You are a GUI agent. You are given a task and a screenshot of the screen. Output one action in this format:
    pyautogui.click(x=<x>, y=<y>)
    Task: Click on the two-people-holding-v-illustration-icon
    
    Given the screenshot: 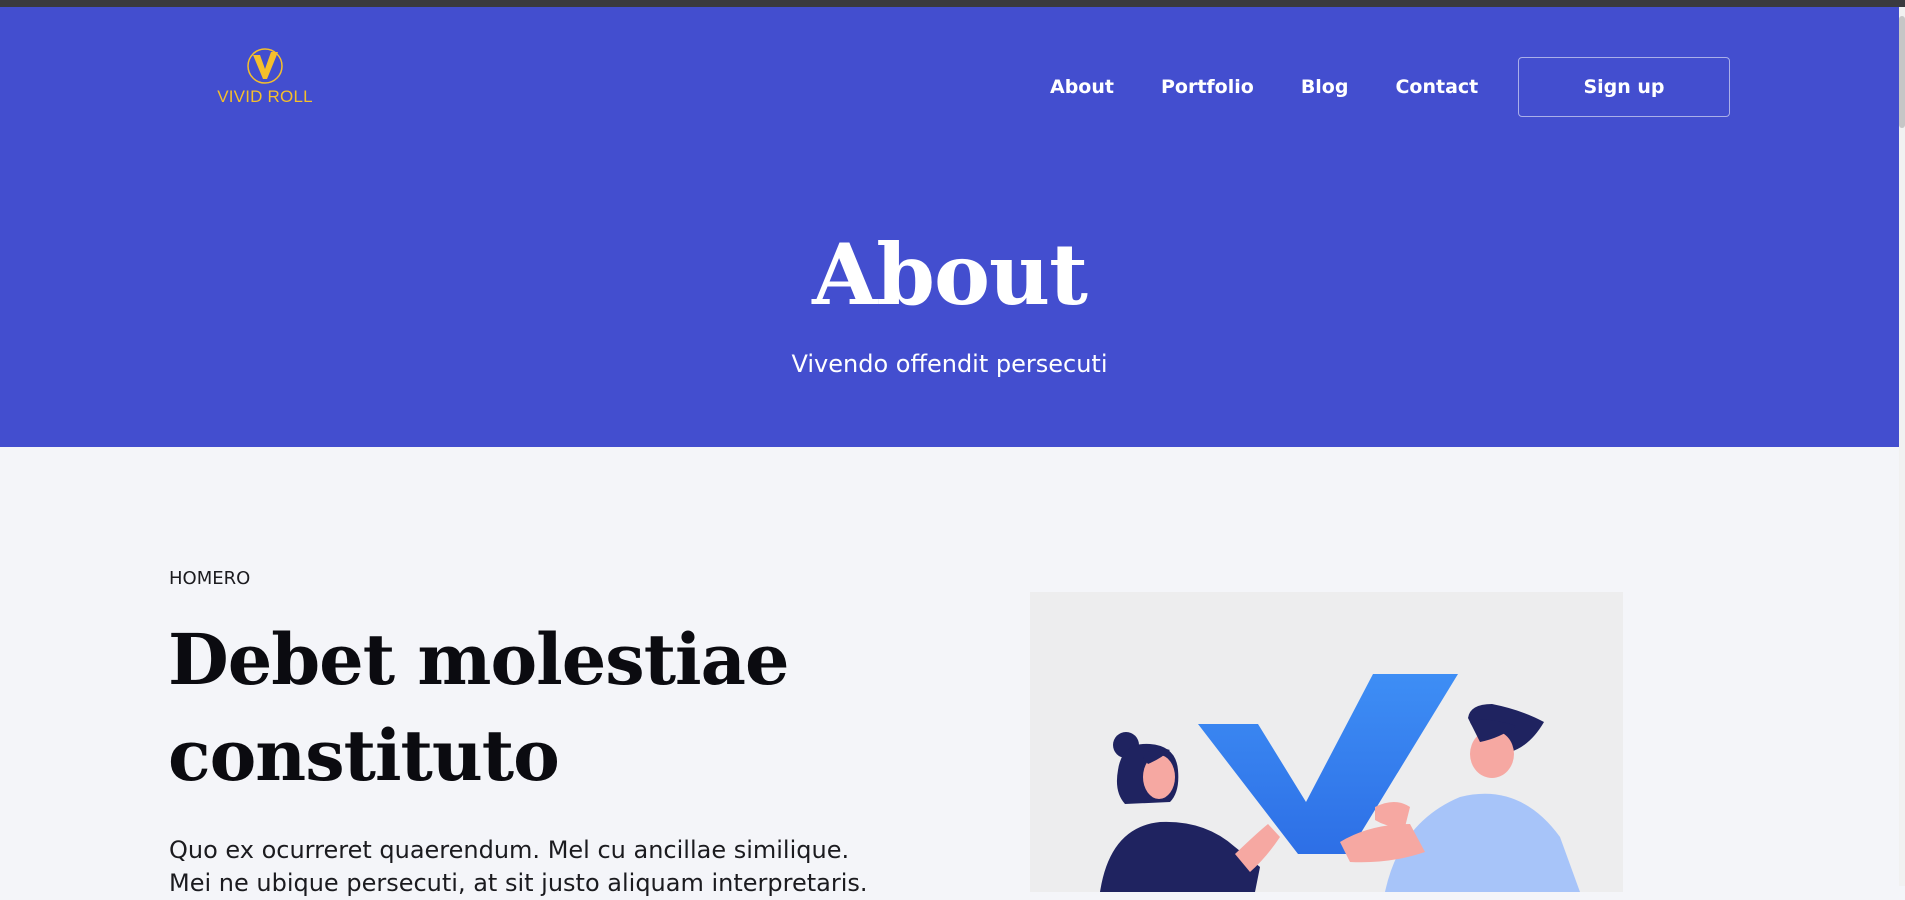 What is the action you would take?
    pyautogui.click(x=1340, y=783)
    